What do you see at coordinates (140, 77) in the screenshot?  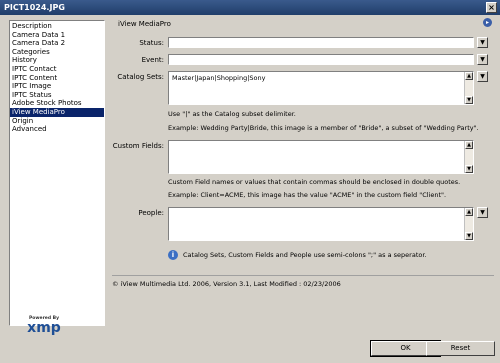 I see `catalog-sets-label: Catalog Sets:` at bounding box center [140, 77].